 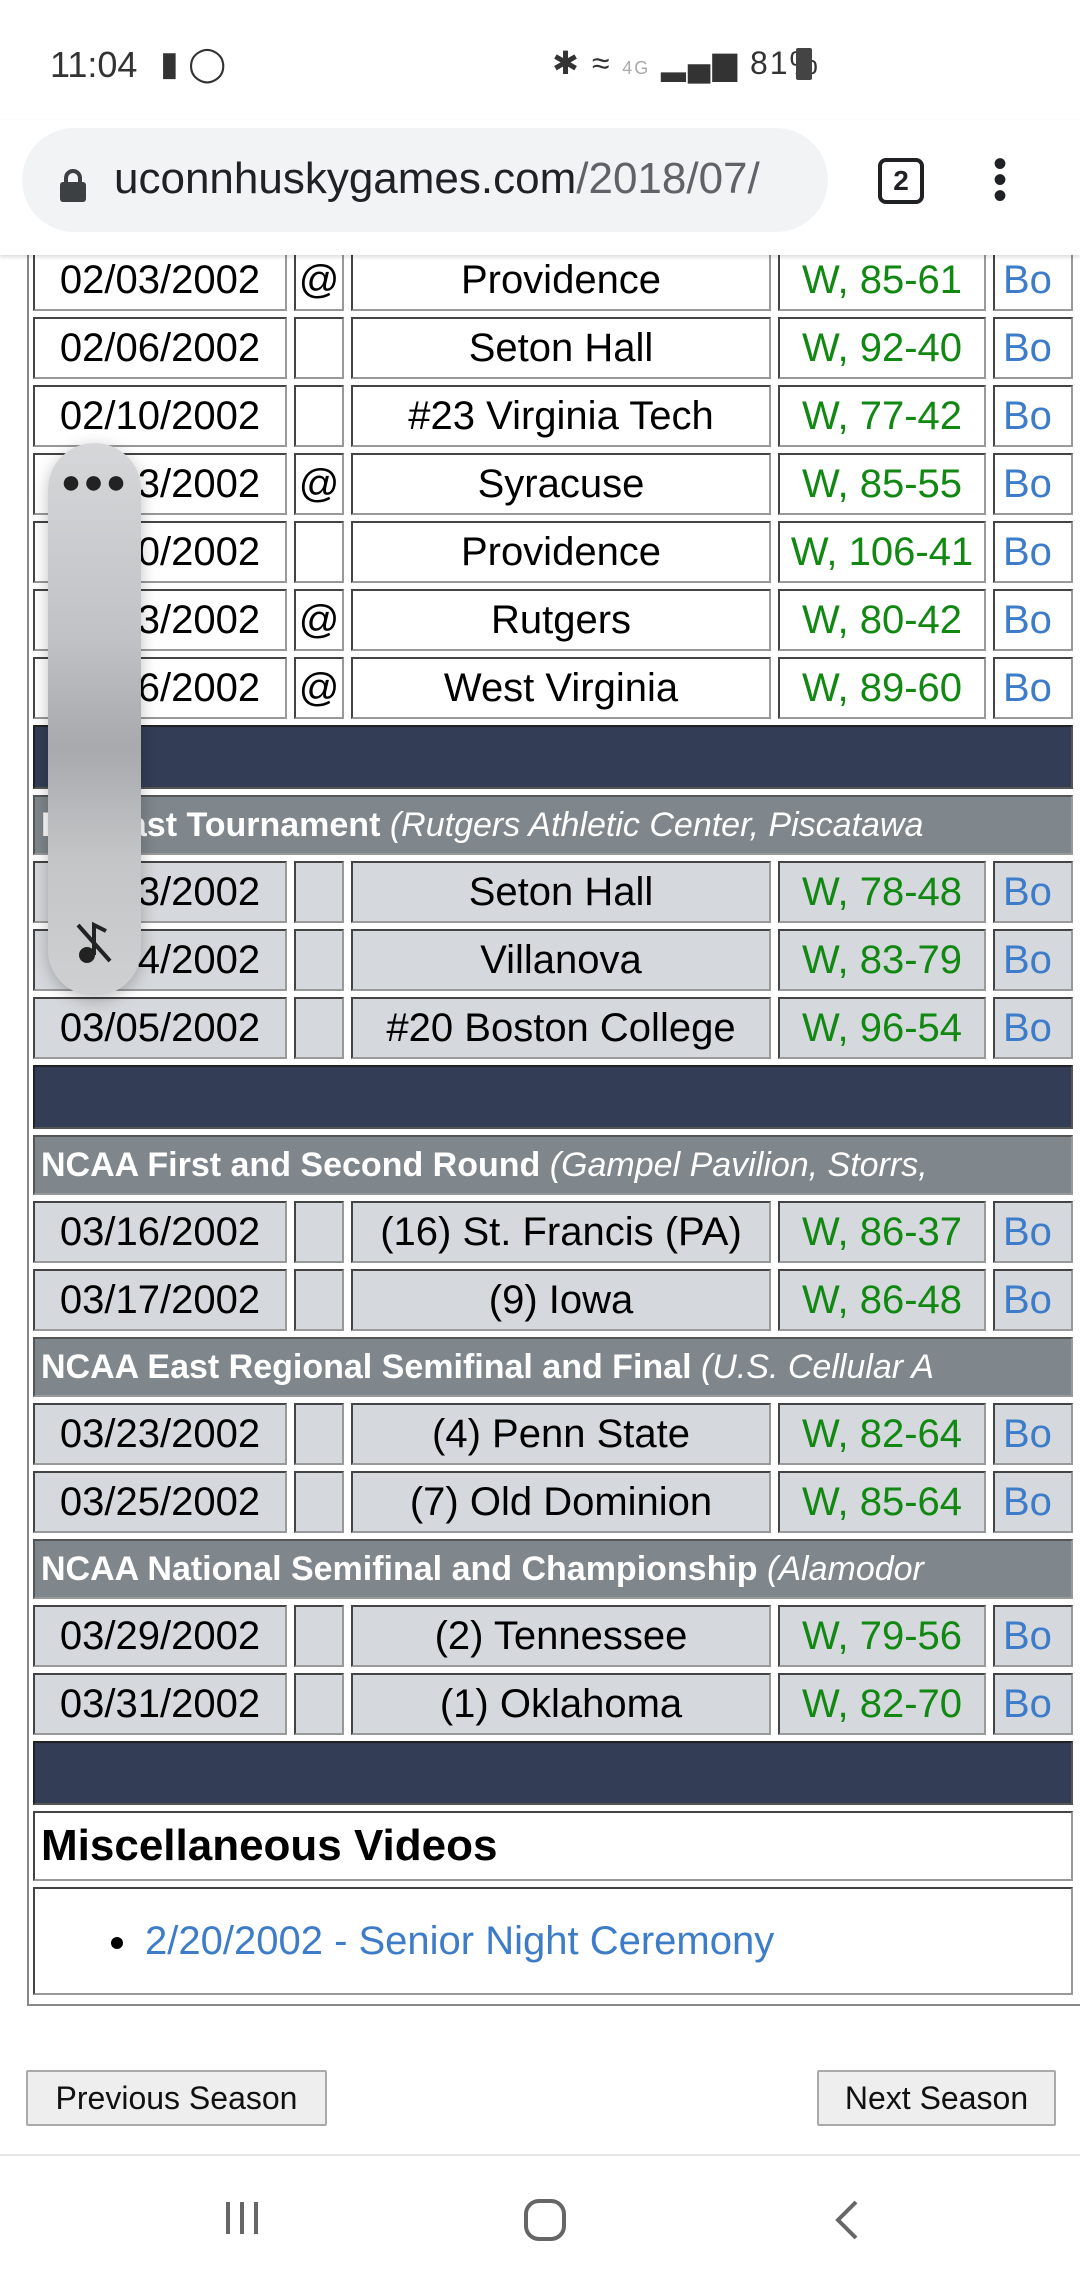 What do you see at coordinates (94, 942) in the screenshot?
I see `mute-music-icon` at bounding box center [94, 942].